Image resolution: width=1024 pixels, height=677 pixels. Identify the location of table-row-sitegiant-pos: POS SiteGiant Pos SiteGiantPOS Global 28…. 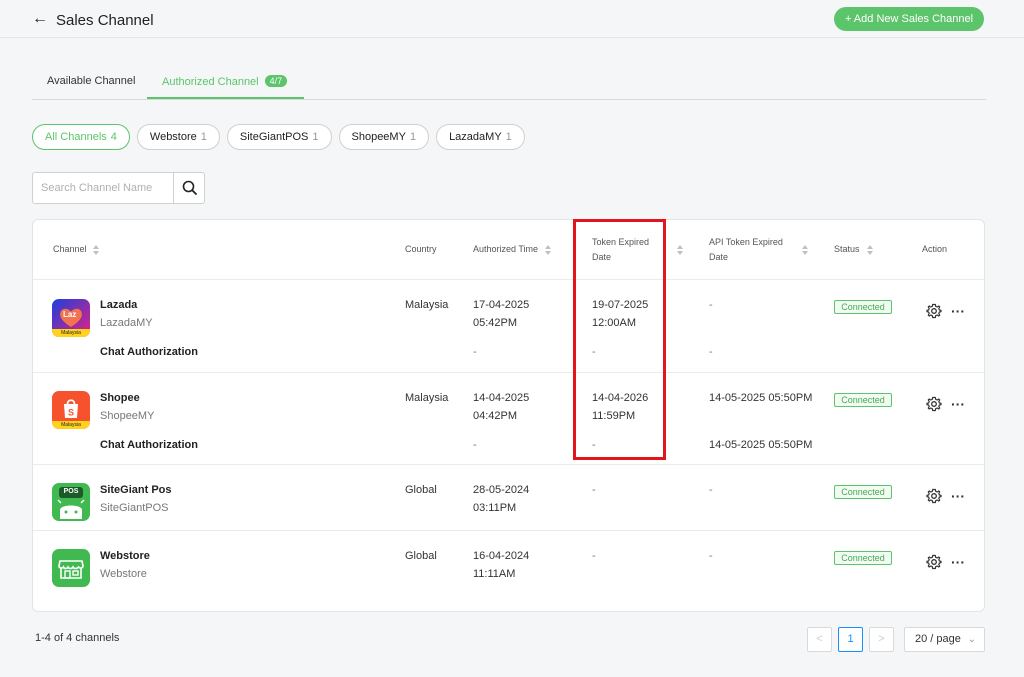
(508, 498).